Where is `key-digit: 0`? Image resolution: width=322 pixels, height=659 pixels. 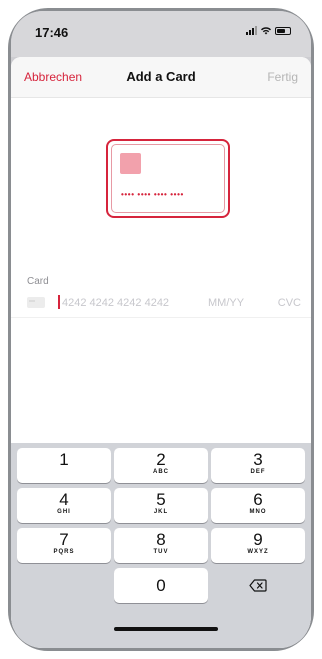
key-digit: 0 is located at coordinates (161, 585).